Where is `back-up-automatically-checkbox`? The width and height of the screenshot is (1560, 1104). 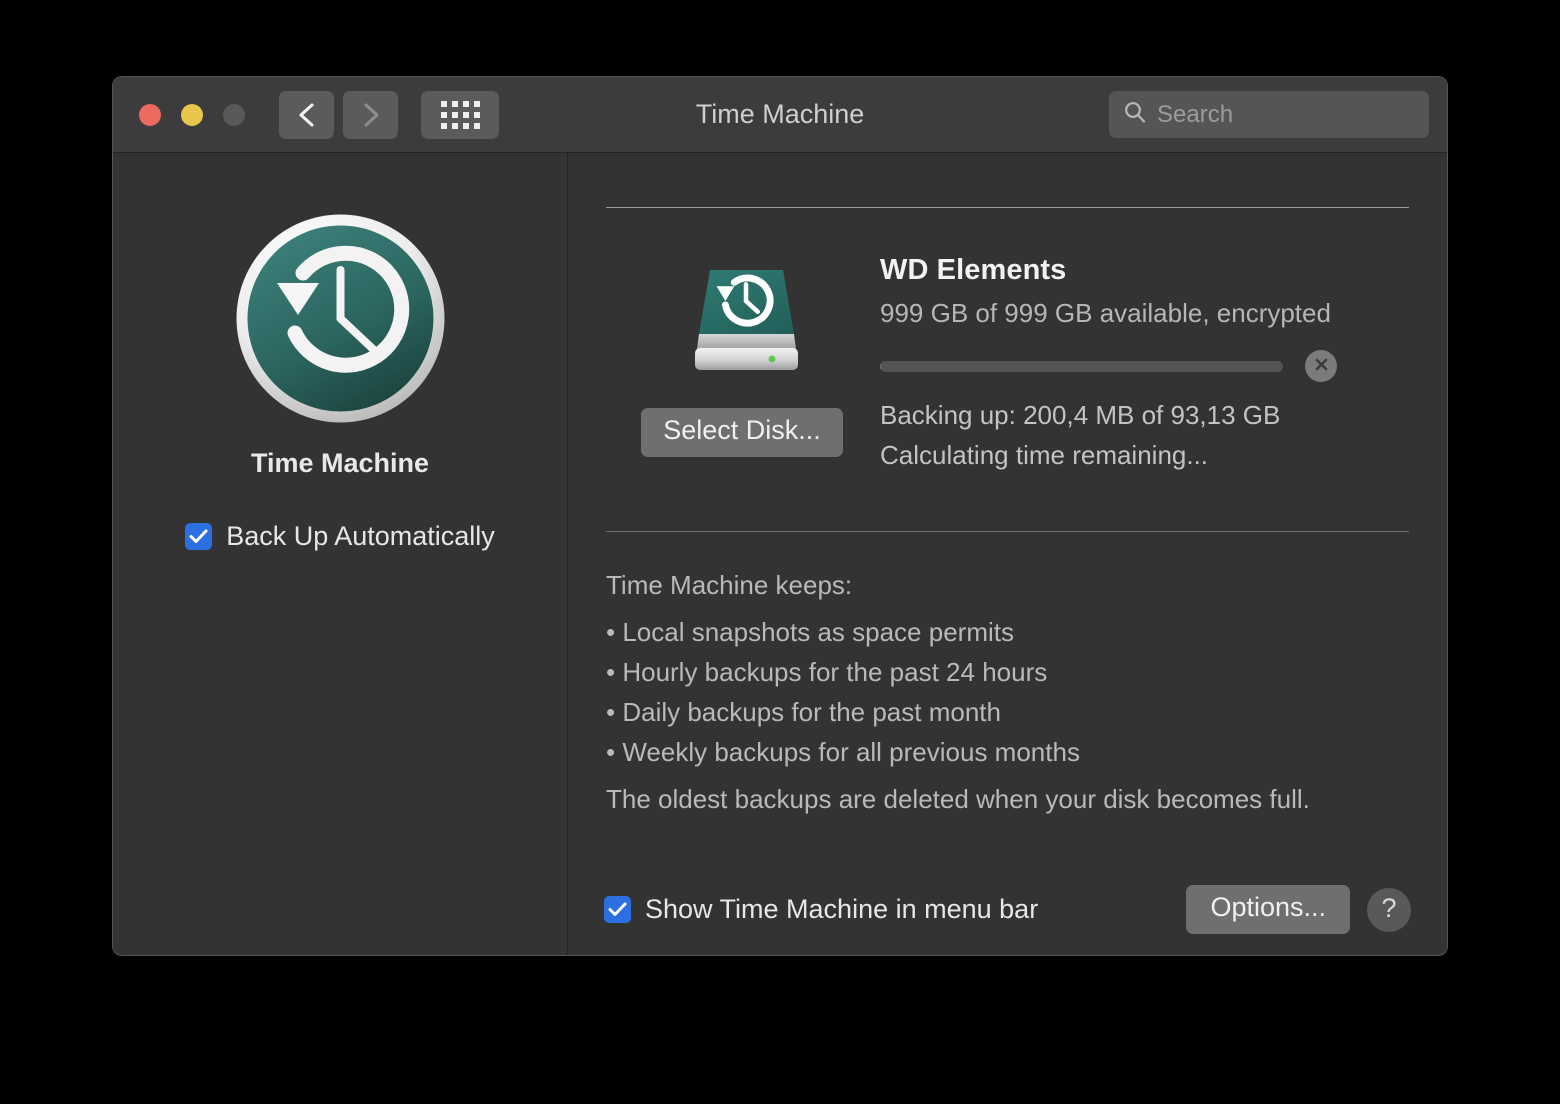
back-up-automatically-checkbox is located at coordinates (199, 536).